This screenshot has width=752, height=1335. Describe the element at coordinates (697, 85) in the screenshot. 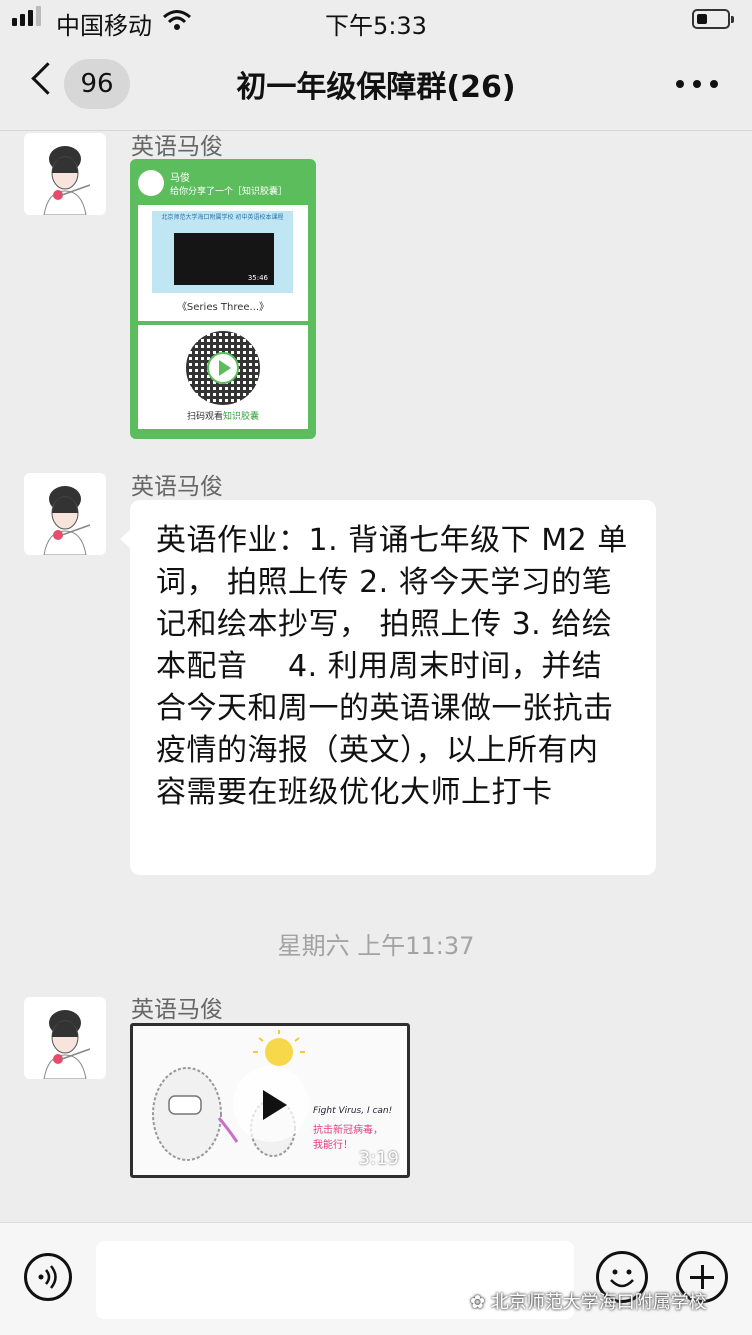

I see `more-options-icon` at that location.